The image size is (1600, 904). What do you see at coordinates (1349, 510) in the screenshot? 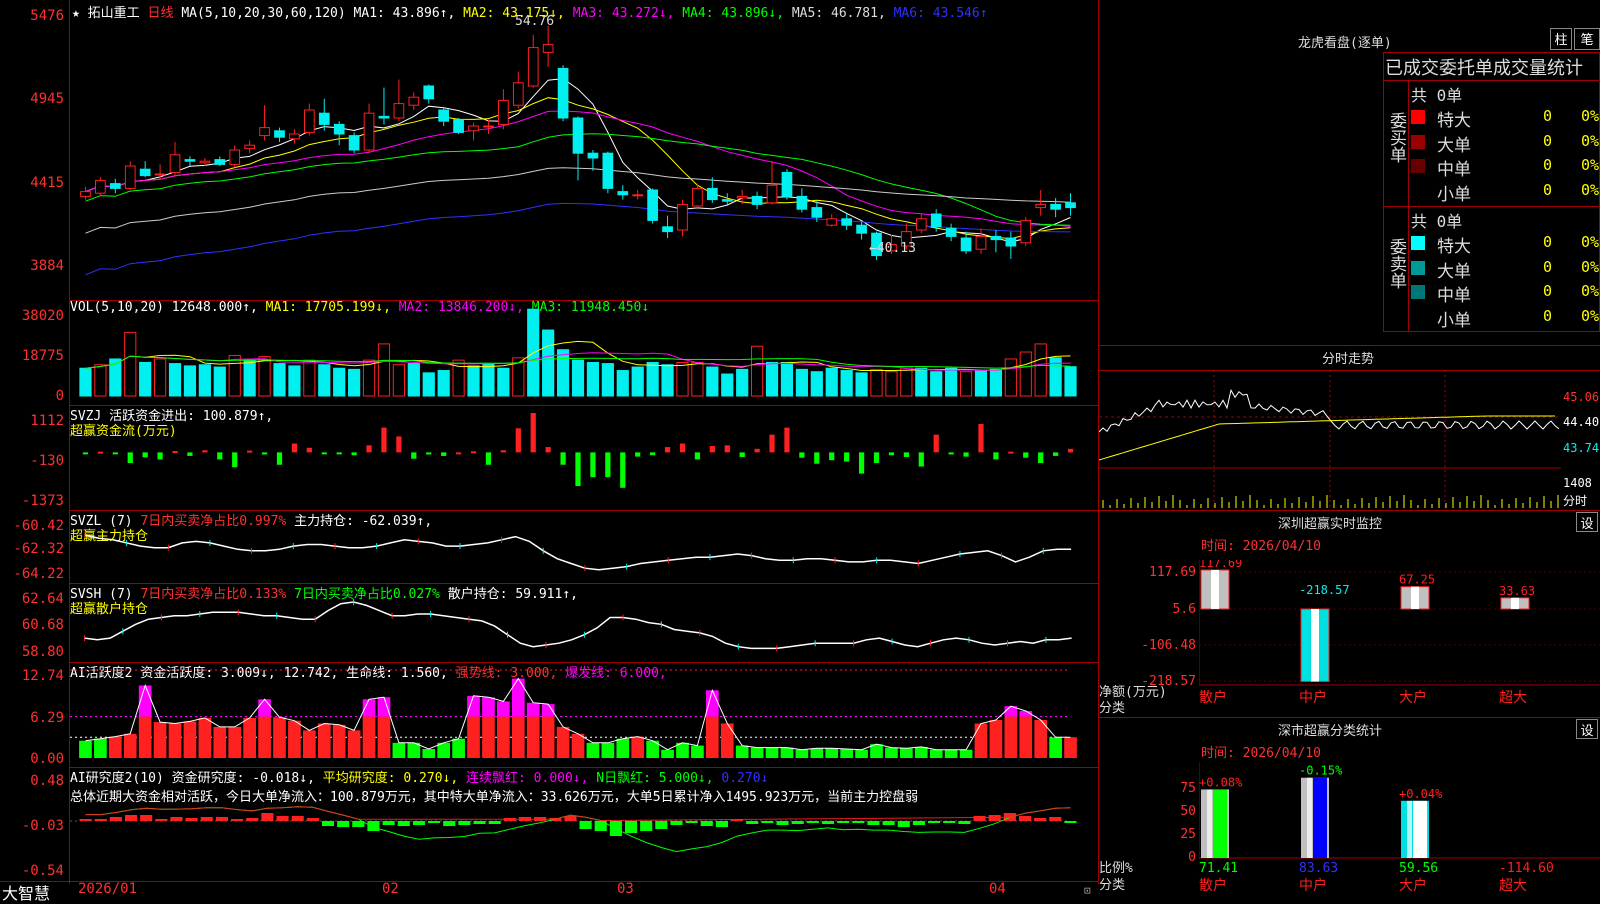
I see `sz-monitor-border` at bounding box center [1349, 510].